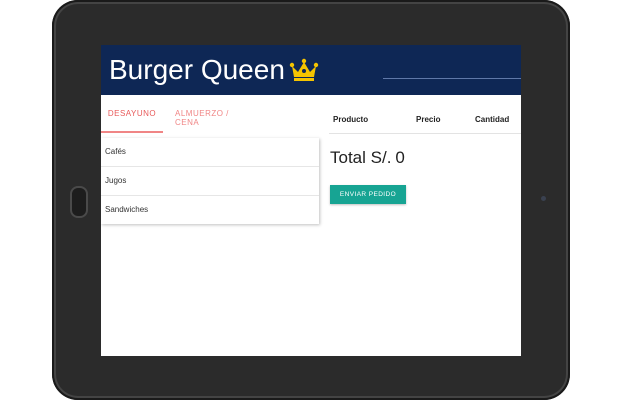 The image size is (620, 400). What do you see at coordinates (210, 152) in the screenshot?
I see `menu-item-cafes: Cafés` at bounding box center [210, 152].